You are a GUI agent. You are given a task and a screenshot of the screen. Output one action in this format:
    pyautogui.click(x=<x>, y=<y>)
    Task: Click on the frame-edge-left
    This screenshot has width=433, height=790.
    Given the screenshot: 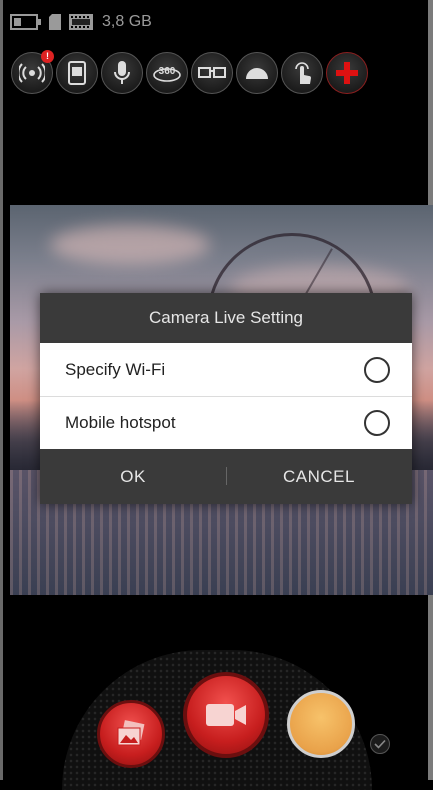 What is the action you would take?
    pyautogui.click(x=1, y=390)
    